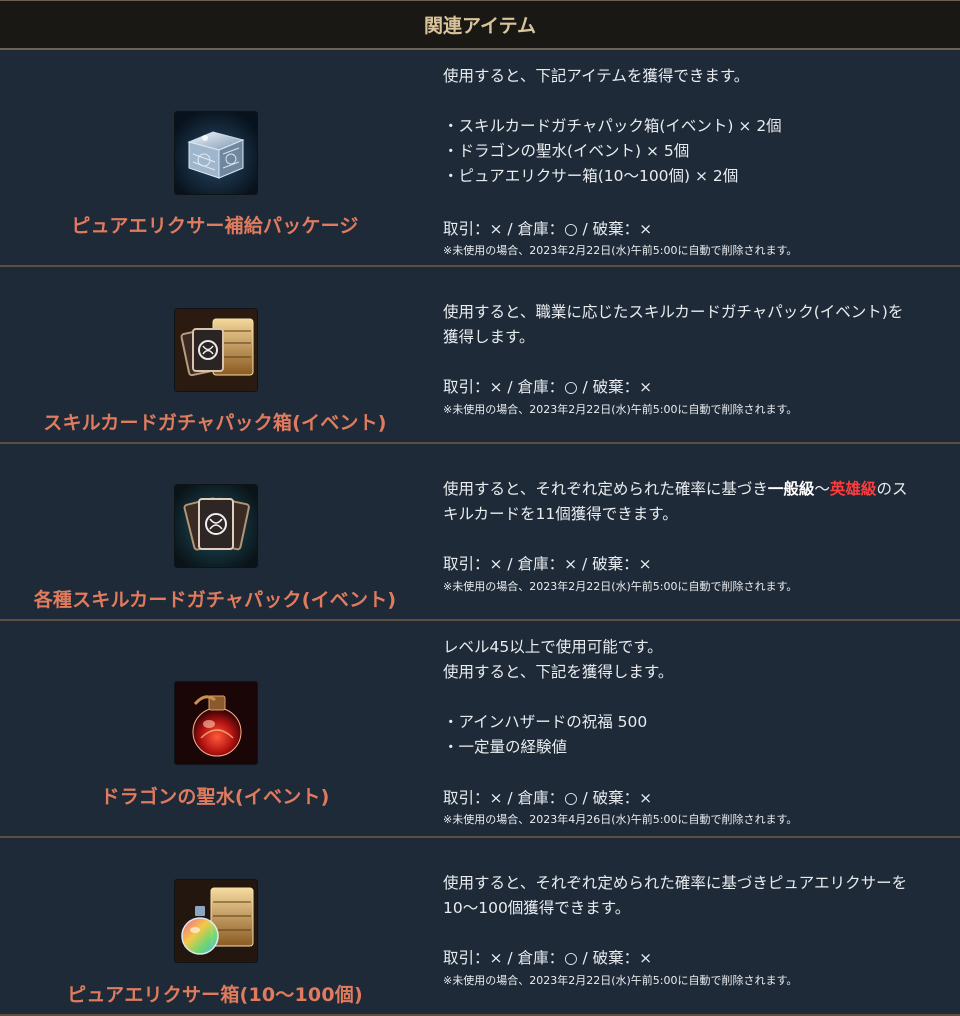 The height and width of the screenshot is (1016, 960). Describe the element at coordinates (699, 325) in the screenshot. I see `item-description: 使用すると、職業に応じたスキルカードガチャパック(イベント)を 獲得します。` at that location.